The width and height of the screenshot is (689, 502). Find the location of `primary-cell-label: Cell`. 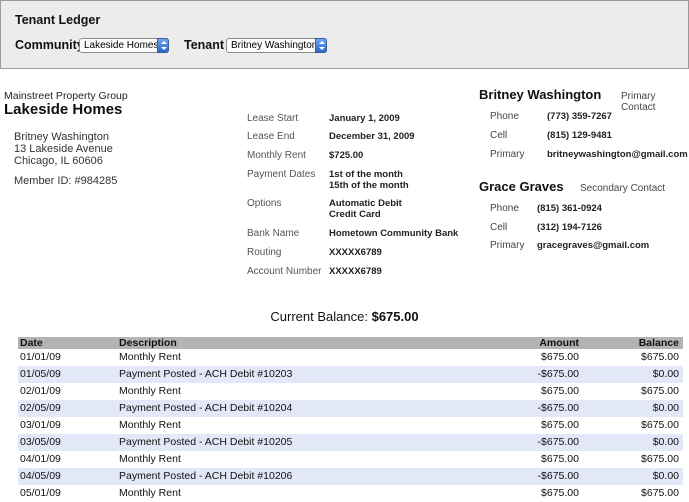

primary-cell-label: Cell is located at coordinates (499, 135).